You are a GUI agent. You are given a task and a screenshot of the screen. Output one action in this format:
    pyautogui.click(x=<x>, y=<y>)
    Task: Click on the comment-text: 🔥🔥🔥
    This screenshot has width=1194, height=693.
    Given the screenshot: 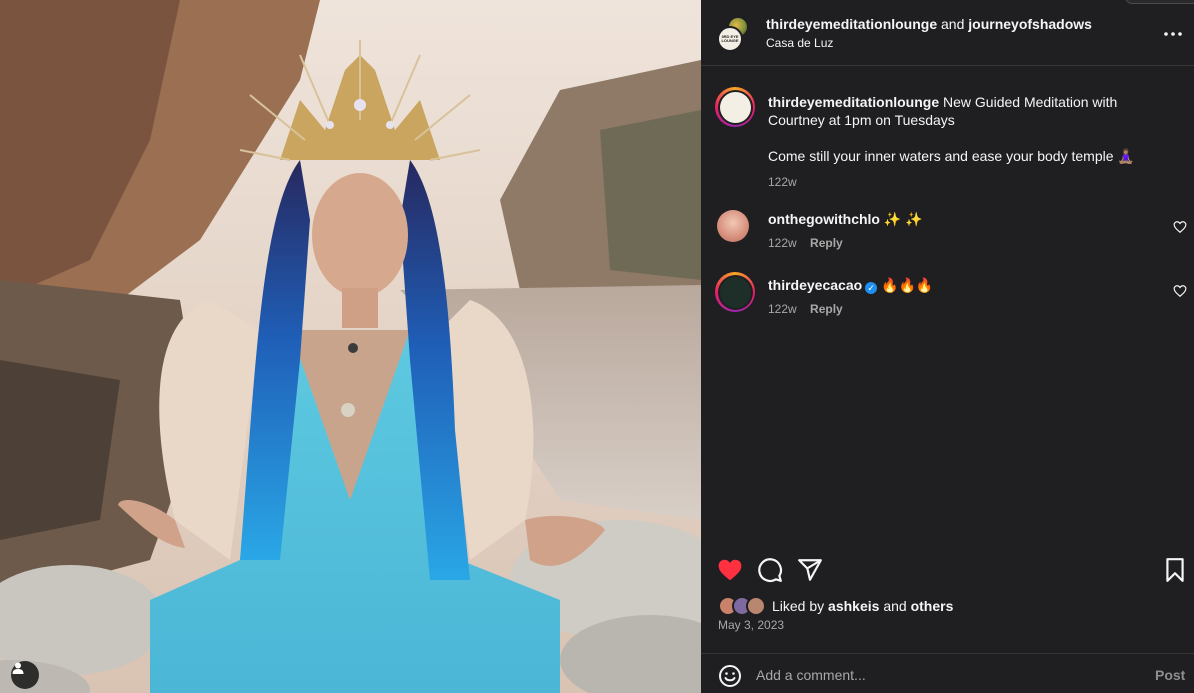 What is the action you would take?
    pyautogui.click(x=907, y=285)
    